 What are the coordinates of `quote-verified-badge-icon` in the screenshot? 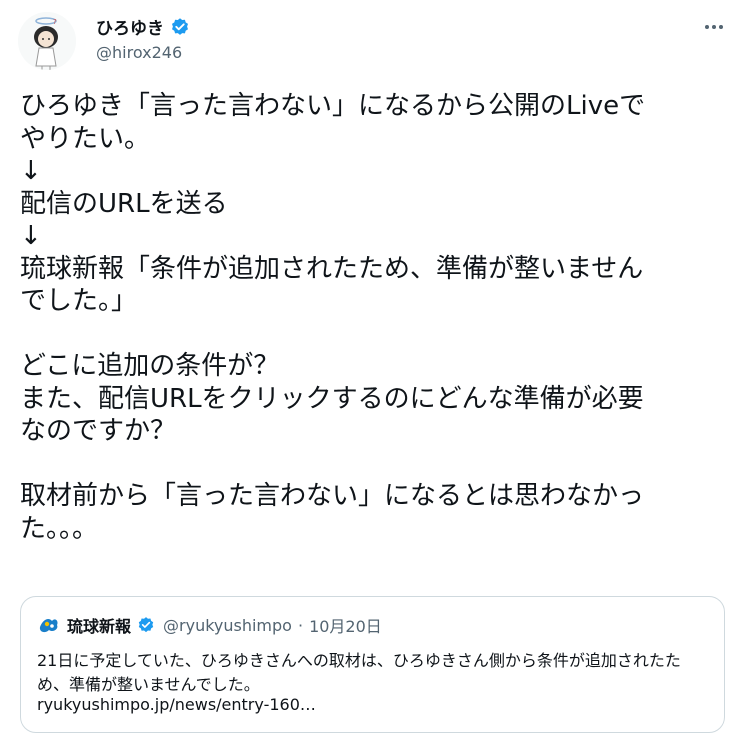 It's located at (146, 625).